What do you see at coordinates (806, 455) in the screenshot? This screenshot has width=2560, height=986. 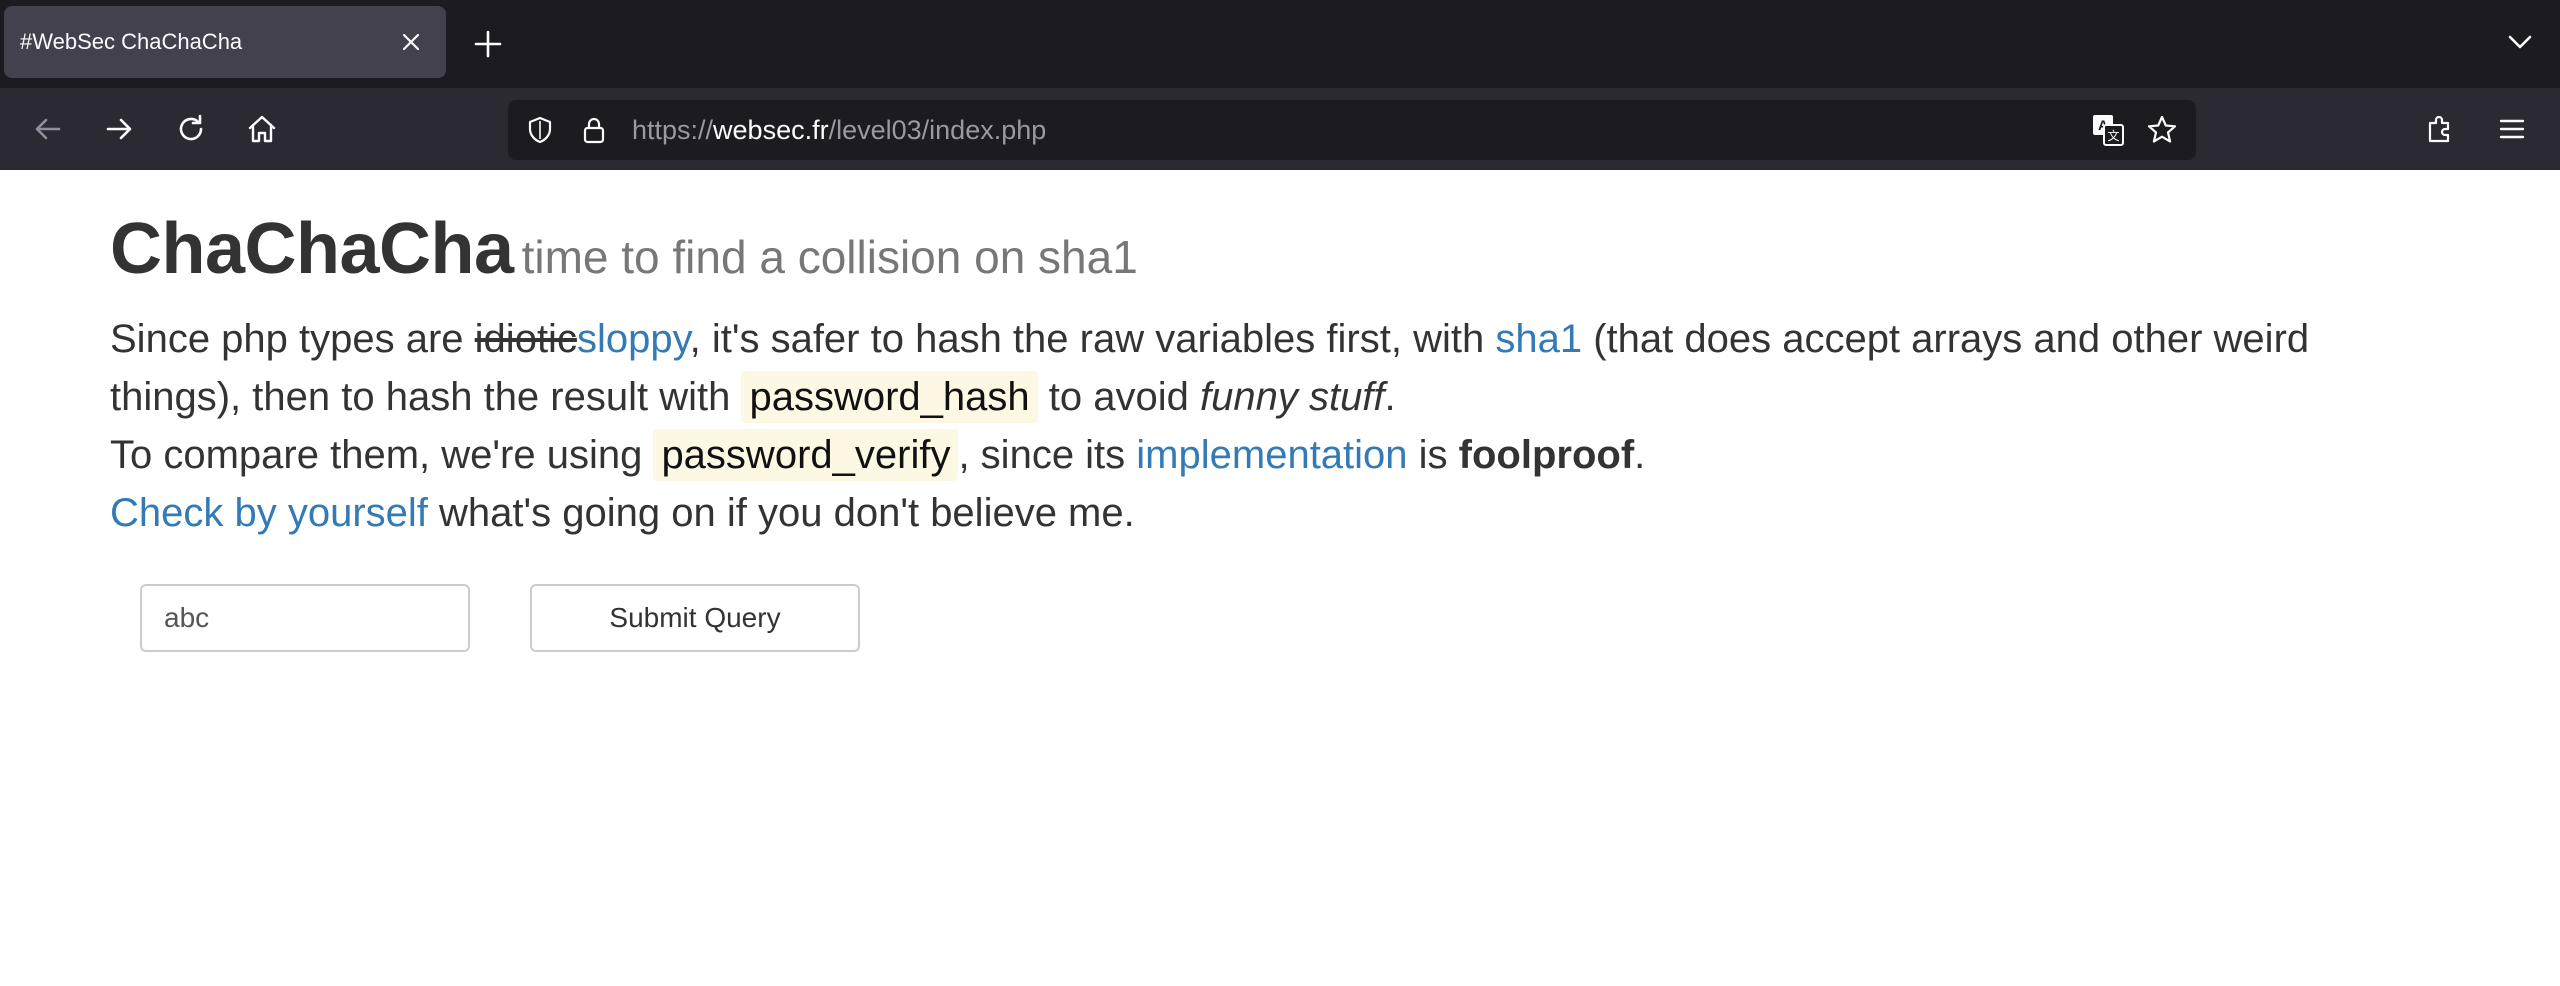 I see `code-password-verify: password_verify` at bounding box center [806, 455].